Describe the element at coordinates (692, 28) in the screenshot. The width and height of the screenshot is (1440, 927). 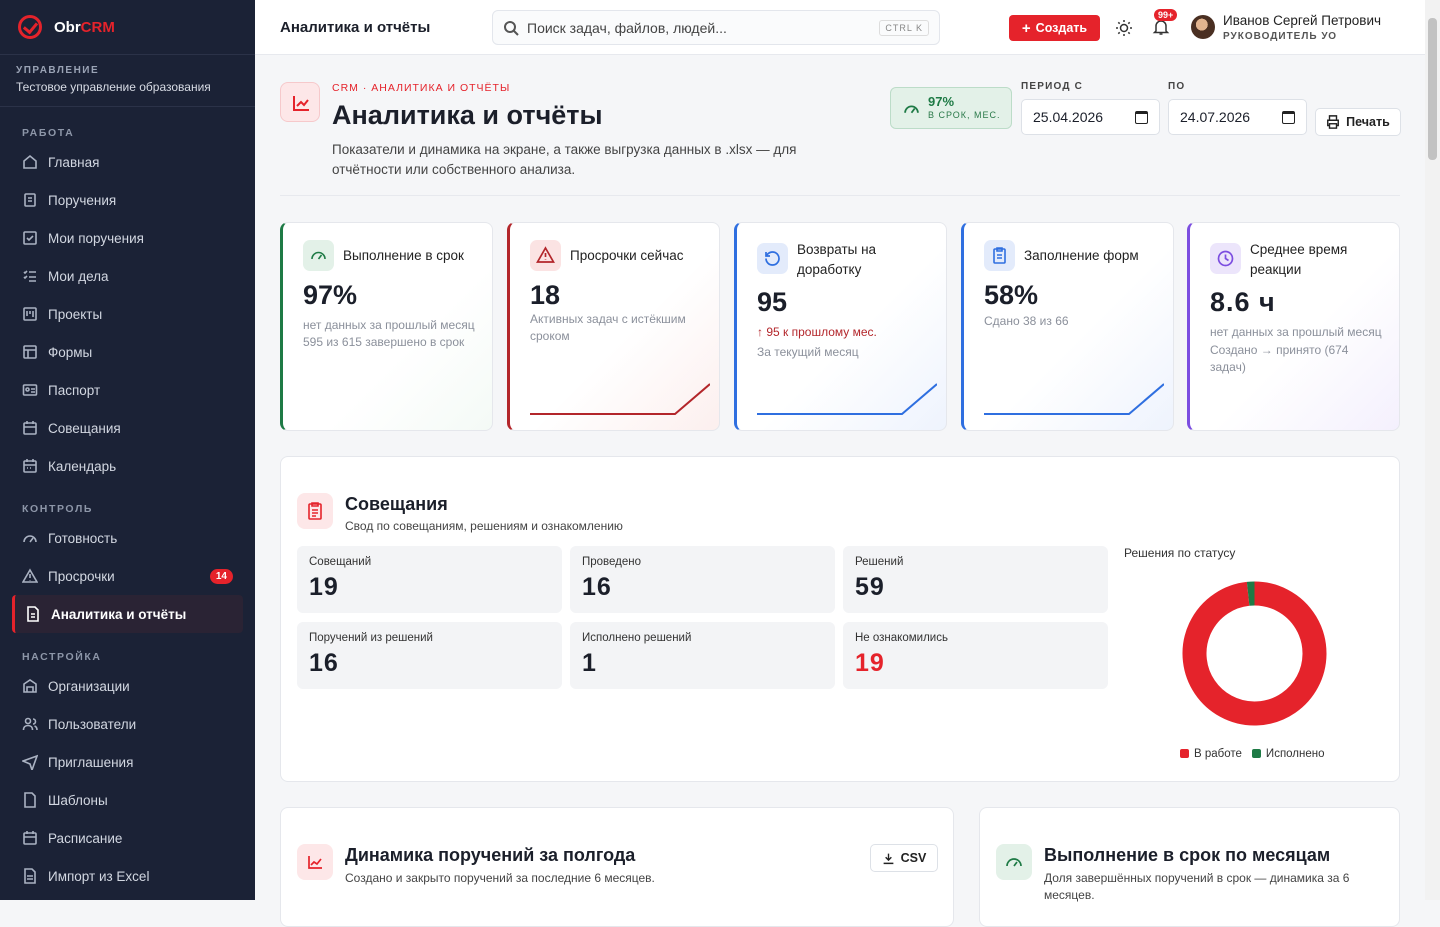
I see `search-input` at that location.